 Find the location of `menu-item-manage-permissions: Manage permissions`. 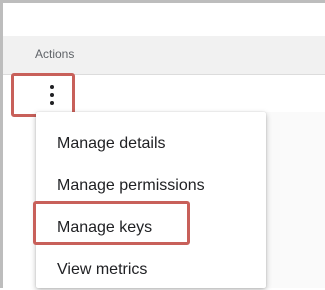

menu-item-manage-permissions: Manage permissions is located at coordinates (151, 186).